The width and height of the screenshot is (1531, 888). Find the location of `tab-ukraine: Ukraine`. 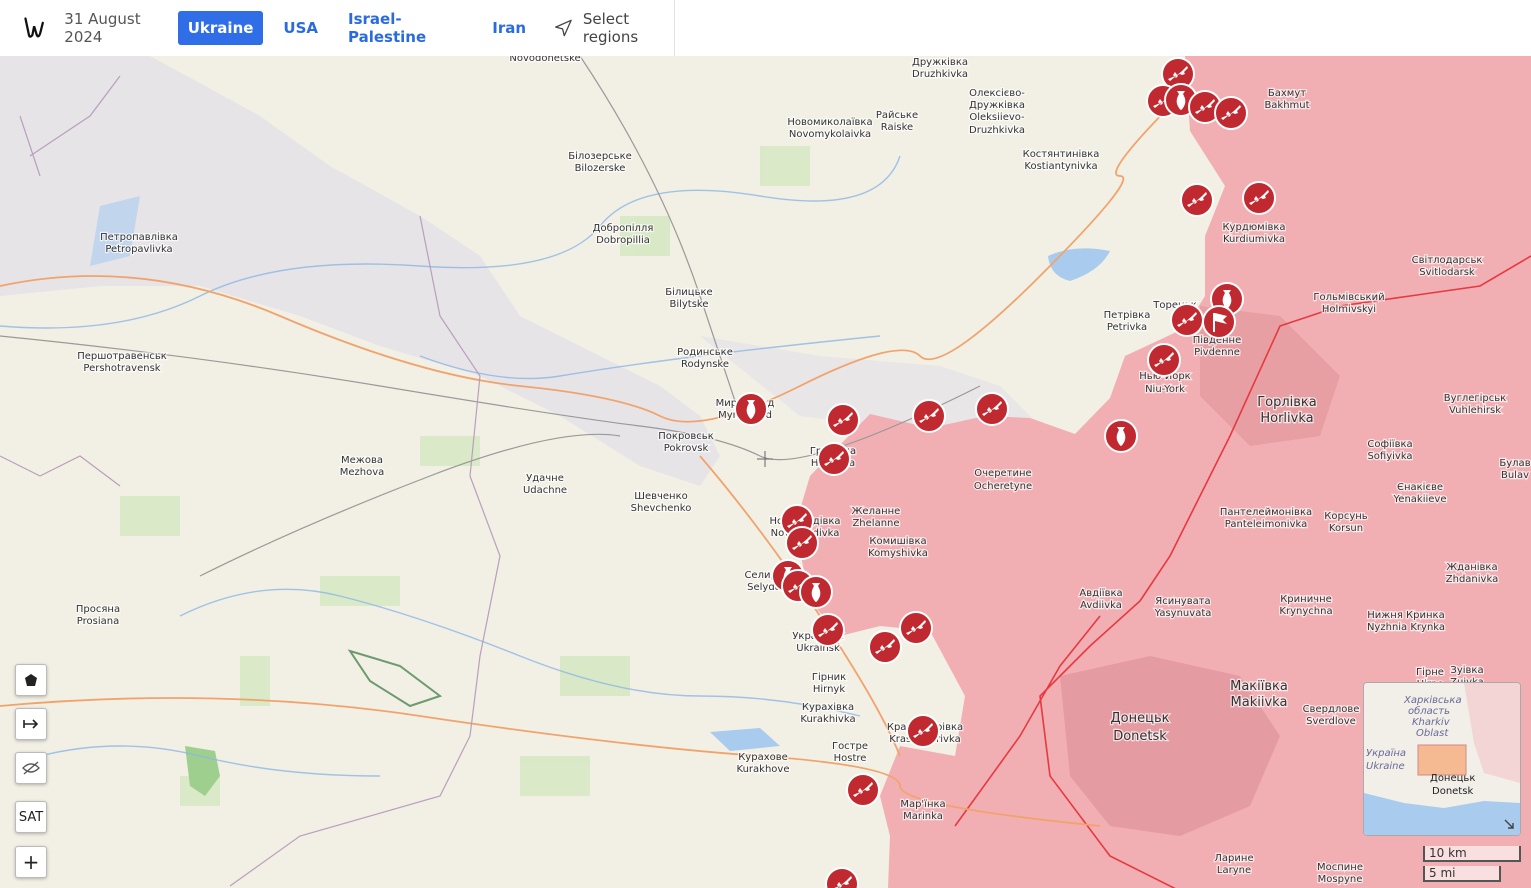

tab-ukraine: Ukraine is located at coordinates (220, 28).